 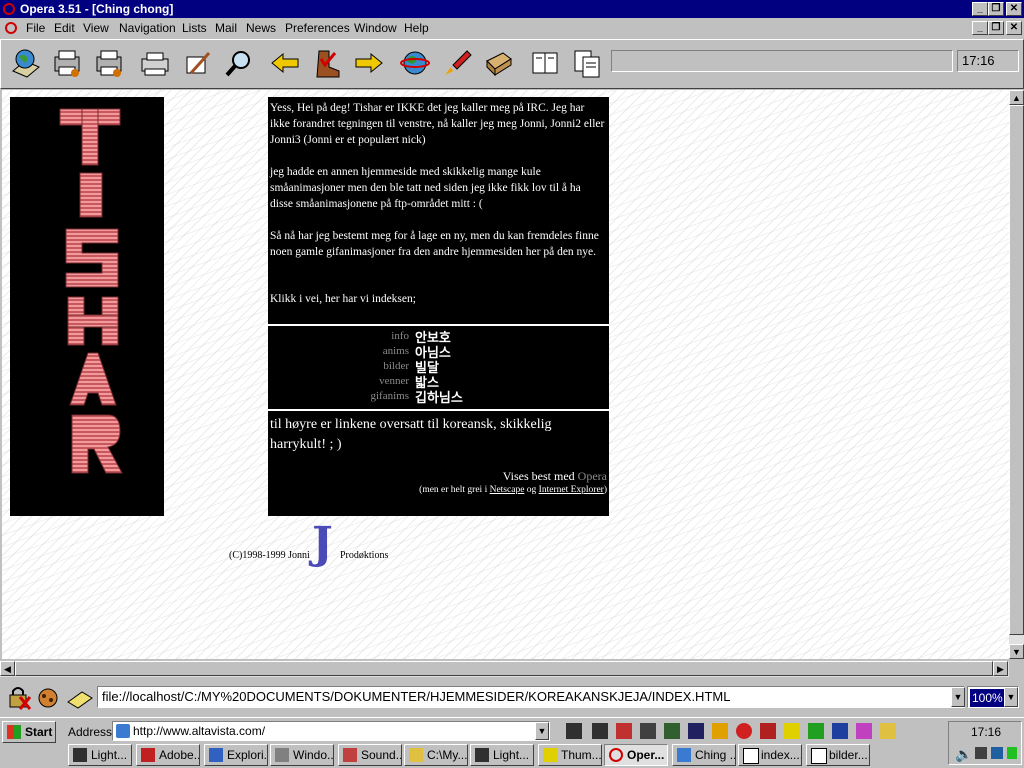 I want to click on doc-restore-button: ❐, so click(x=996, y=28).